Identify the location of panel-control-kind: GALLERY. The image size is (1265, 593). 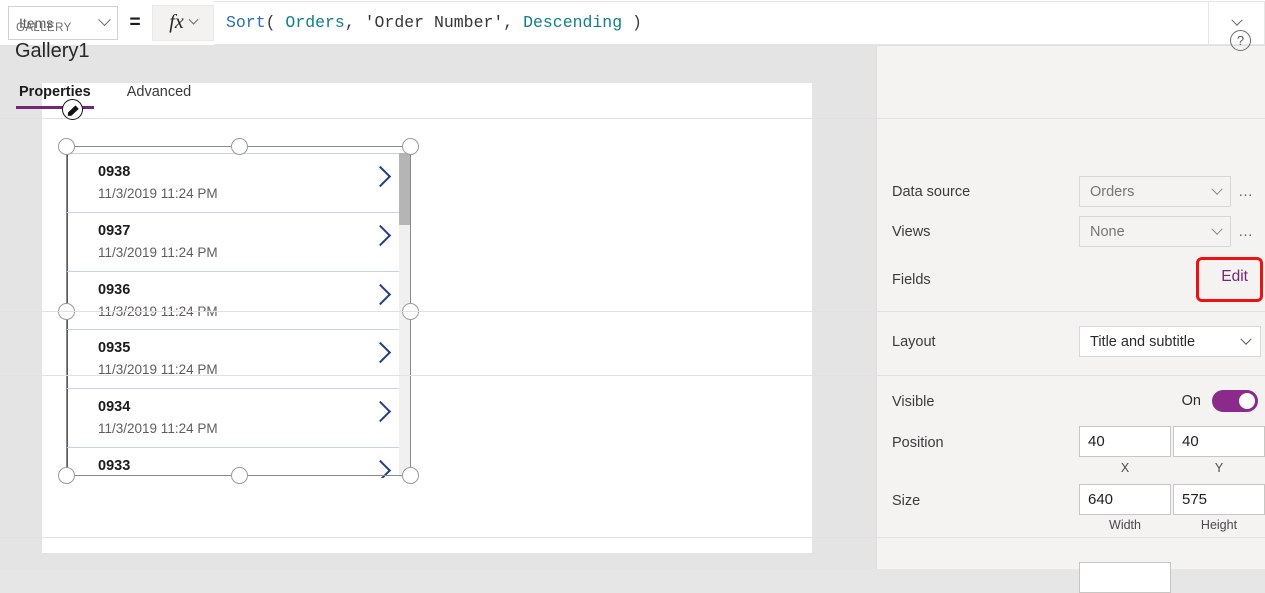
(44, 28).